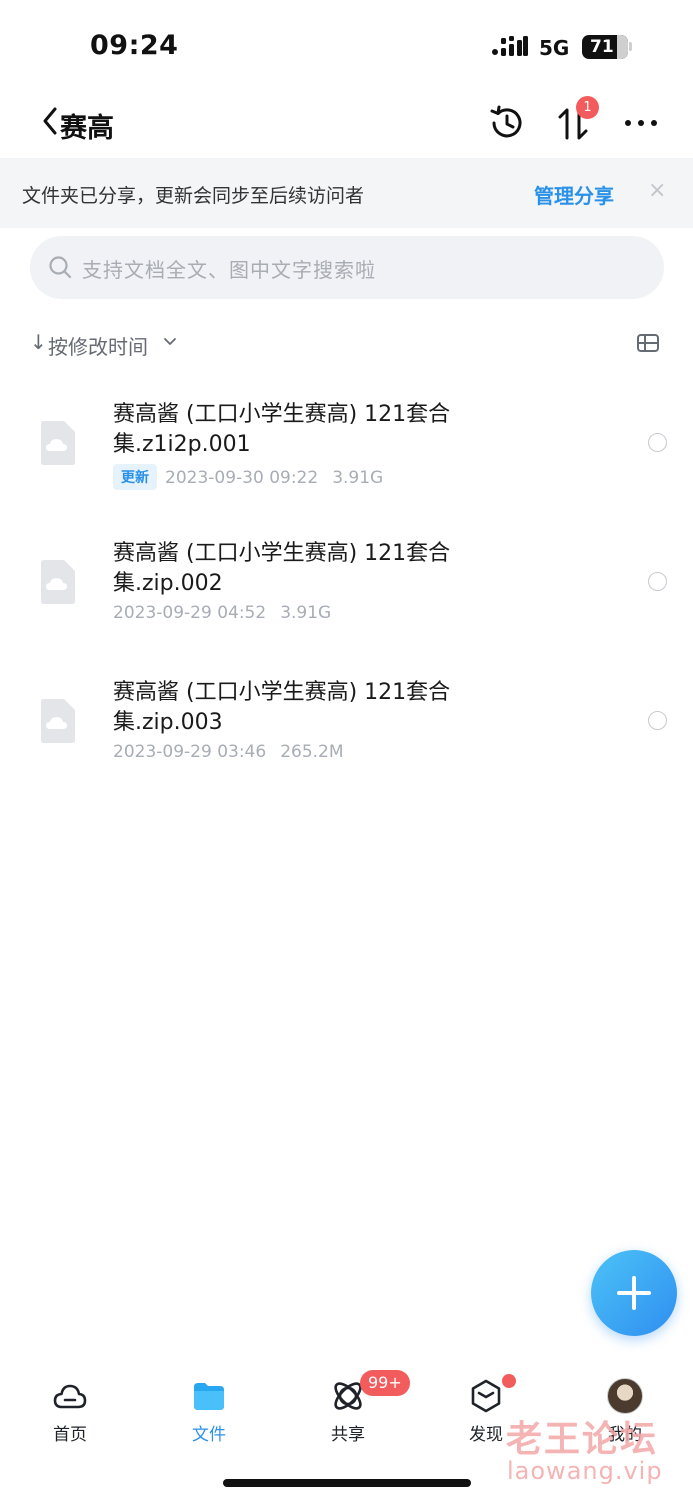 Image resolution: width=693 pixels, height=1500 pixels. I want to click on search-placeholder: 支持文档全文、图中文字搜索啦, so click(229, 270).